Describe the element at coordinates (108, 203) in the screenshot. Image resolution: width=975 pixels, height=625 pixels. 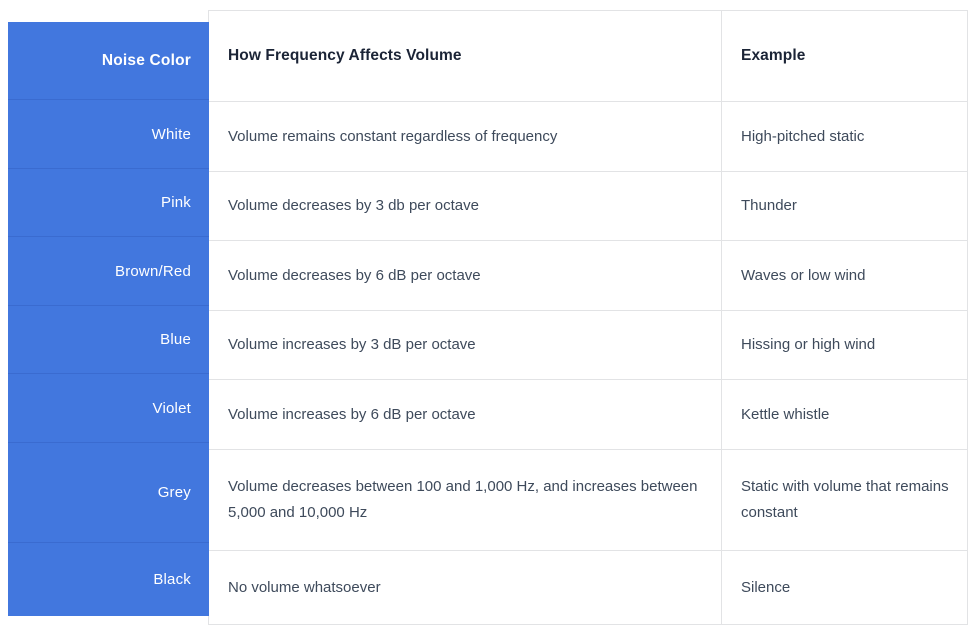
I see `cell-noise-color: Pink` at that location.